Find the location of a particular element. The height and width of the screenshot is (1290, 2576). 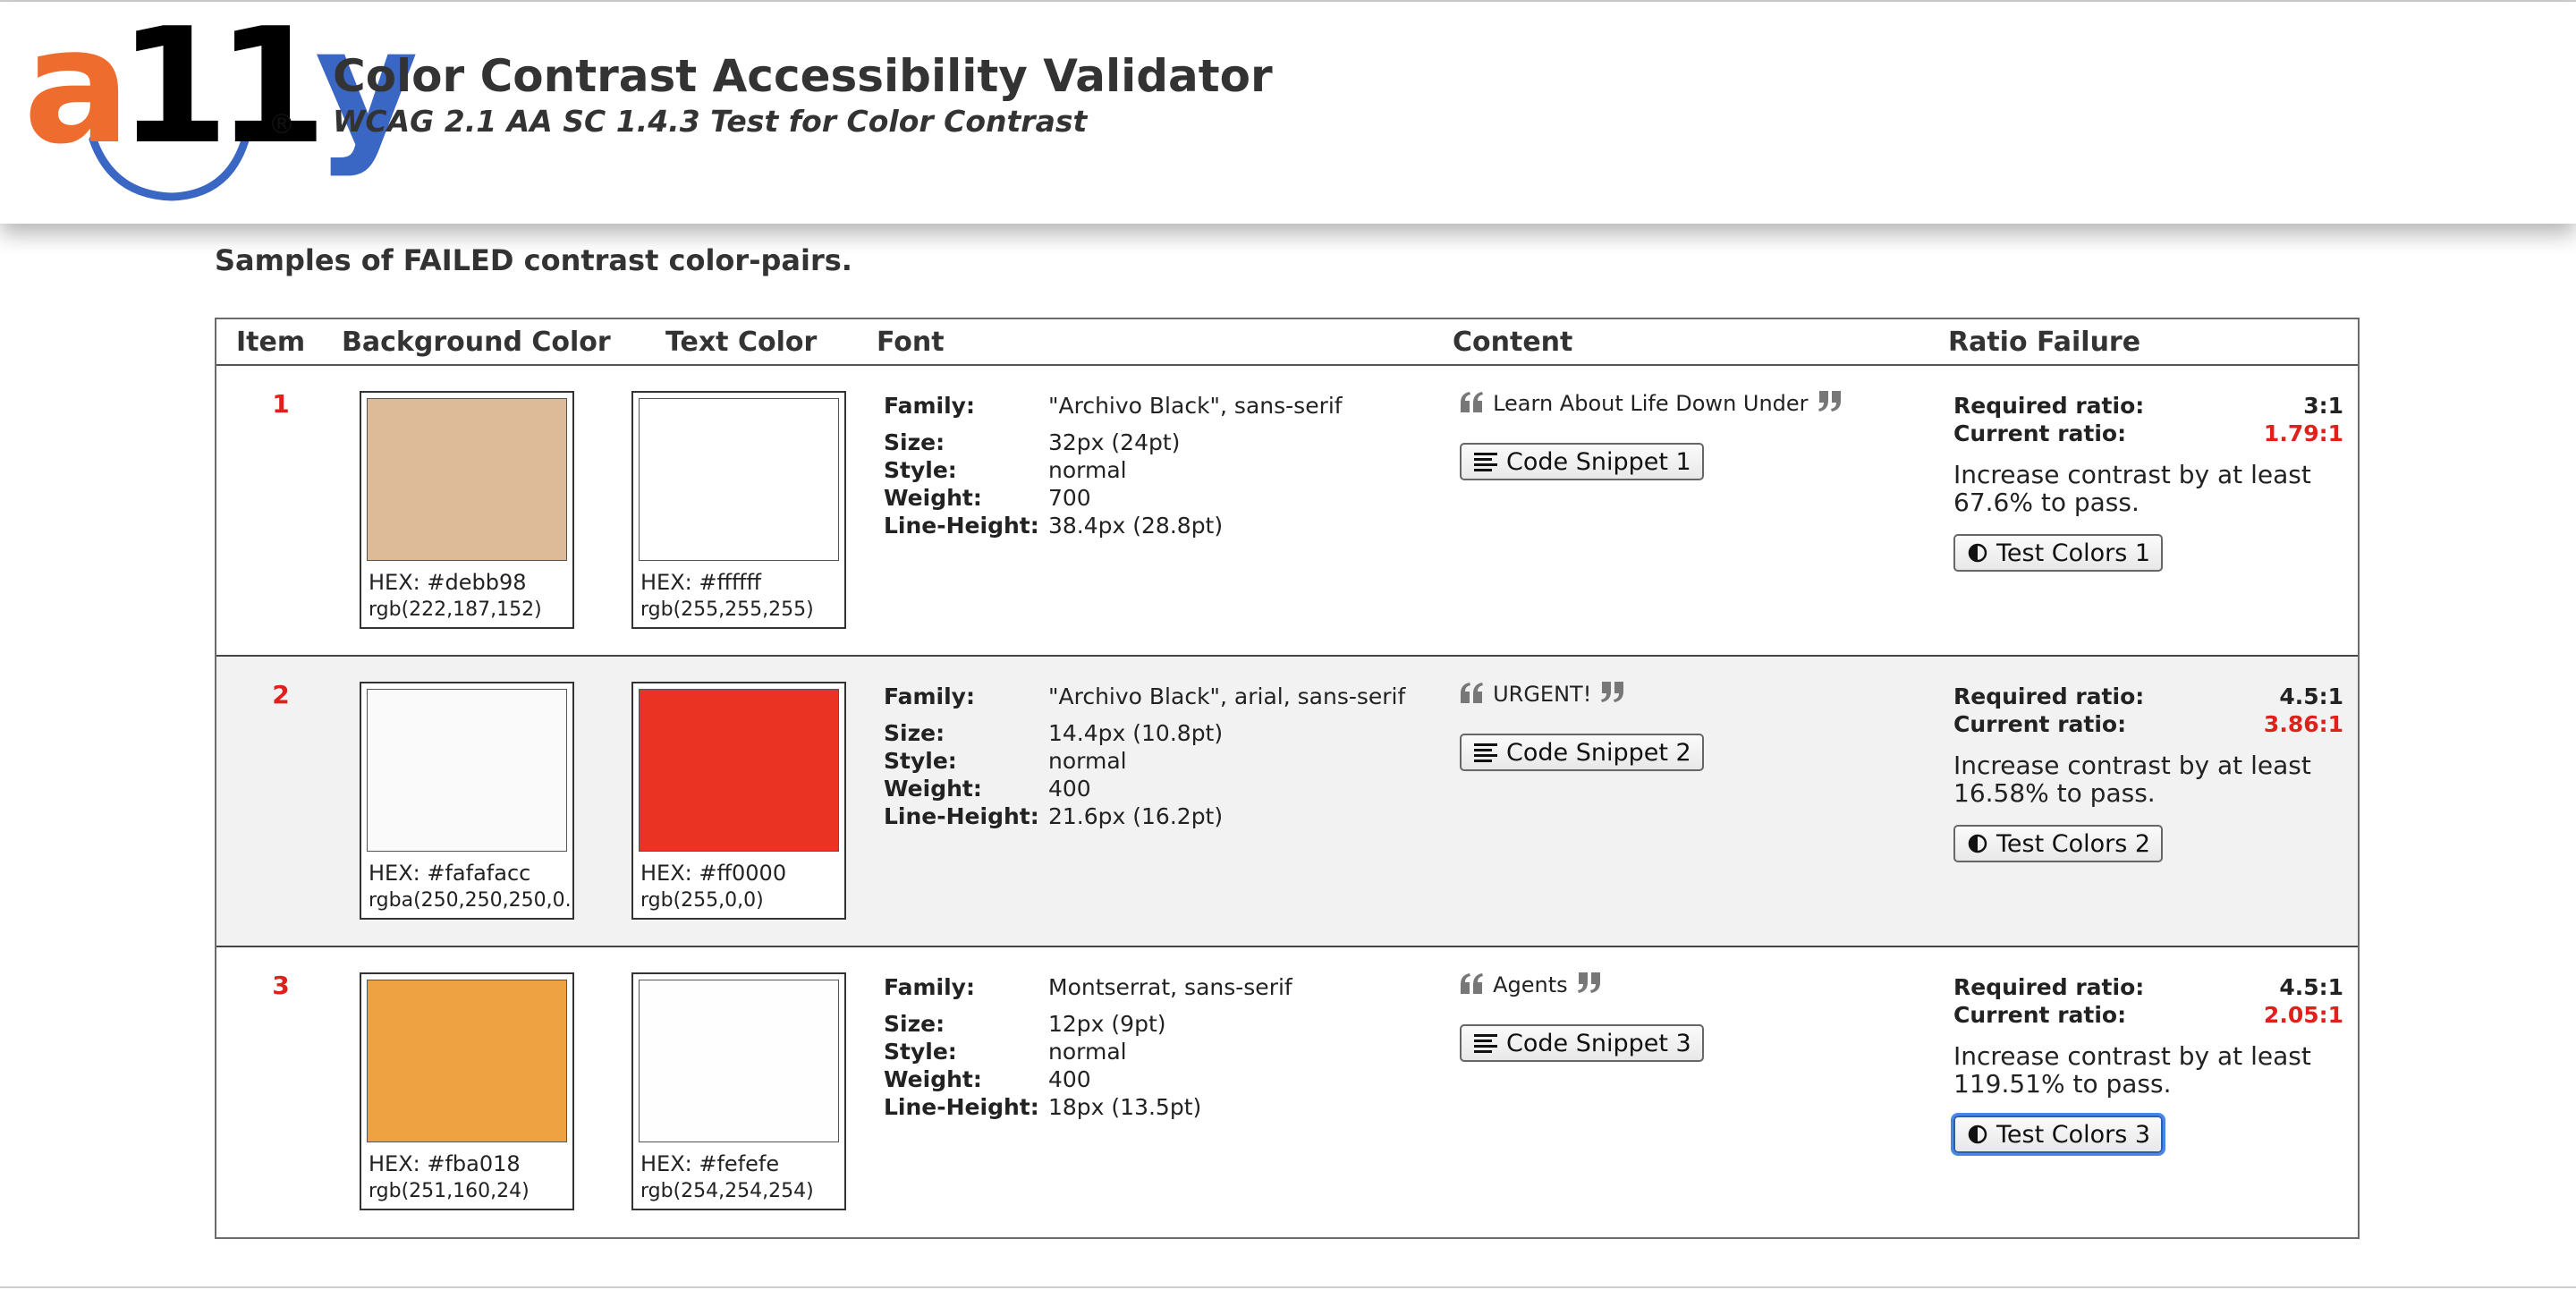

required-ratio-value: 4.5:1 is located at coordinates (2311, 987).